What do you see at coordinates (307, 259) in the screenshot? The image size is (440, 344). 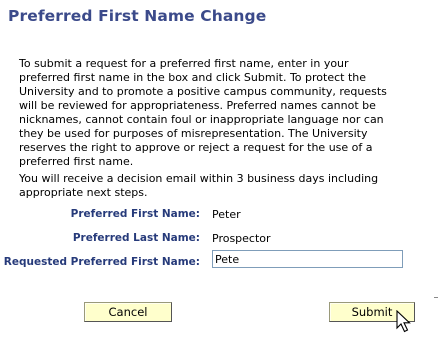 I see `requested-first-name-input` at bounding box center [307, 259].